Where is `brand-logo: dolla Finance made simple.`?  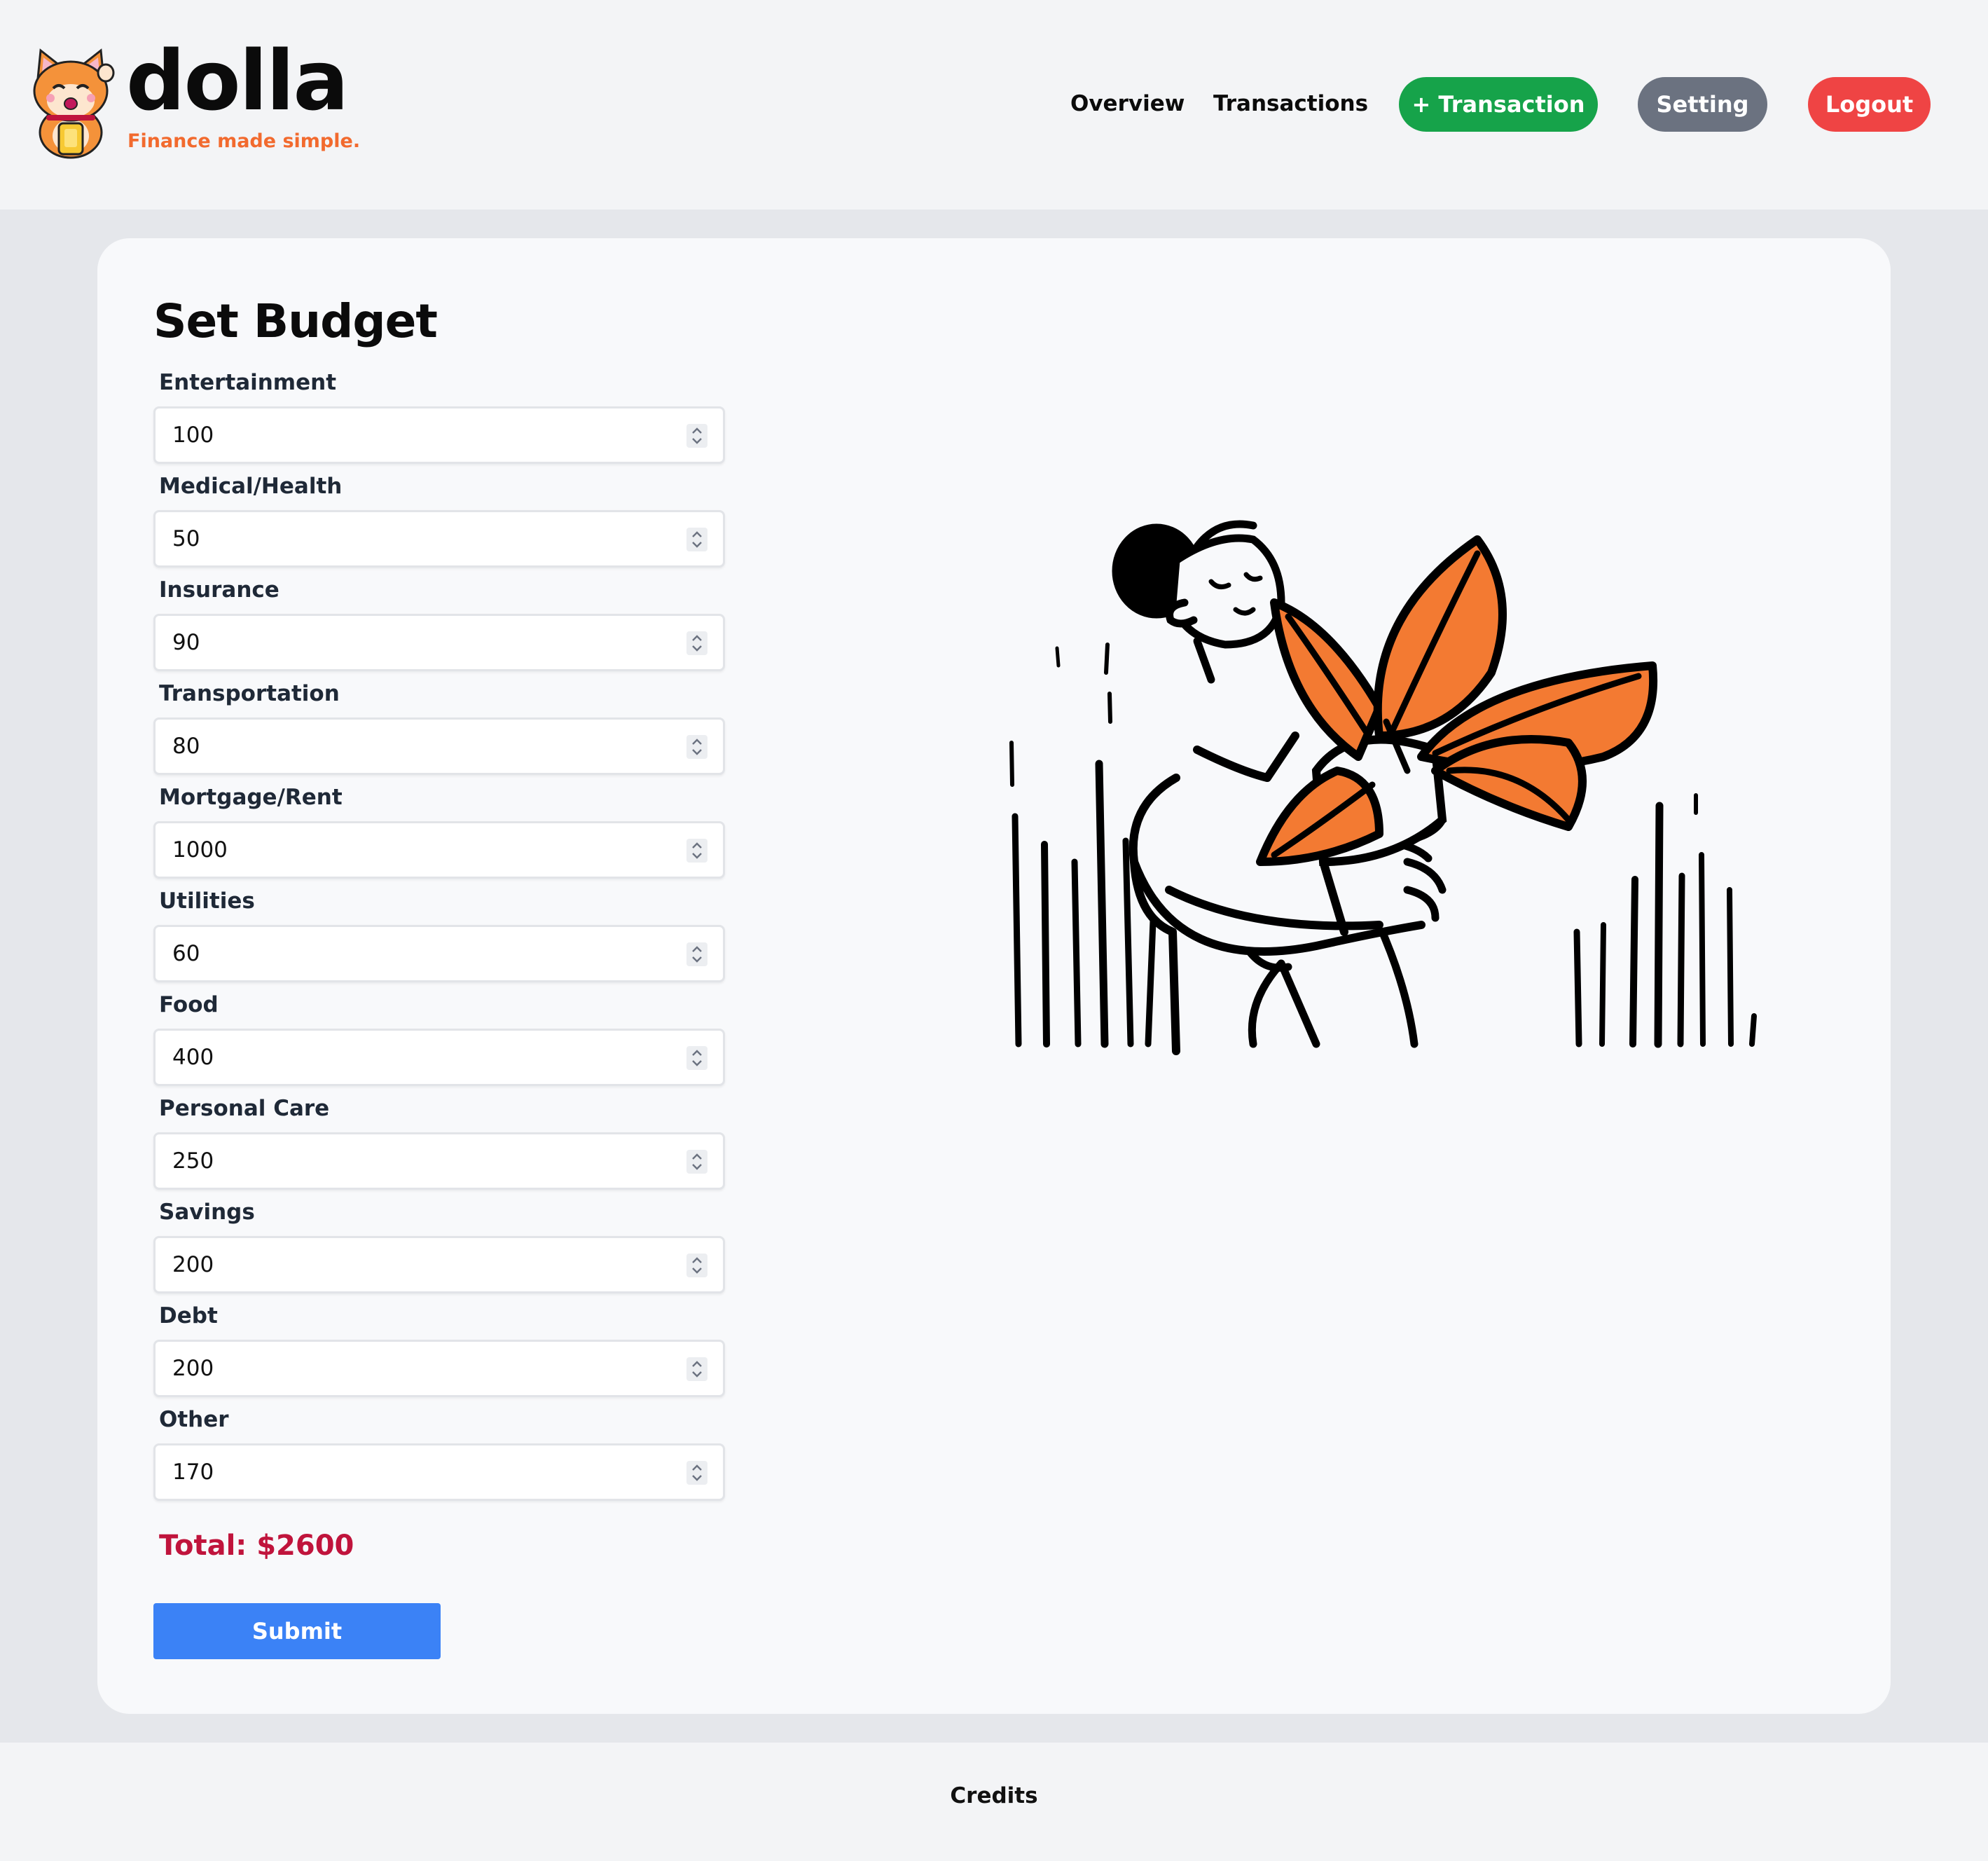
brand-logo: dolla Finance made simple. is located at coordinates (192, 101).